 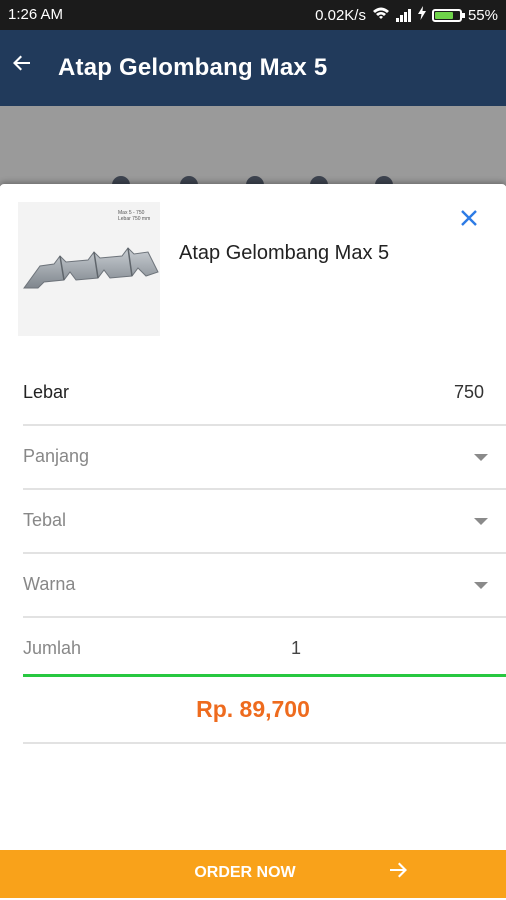 I want to click on backdrop-overlay, so click(x=253, y=146).